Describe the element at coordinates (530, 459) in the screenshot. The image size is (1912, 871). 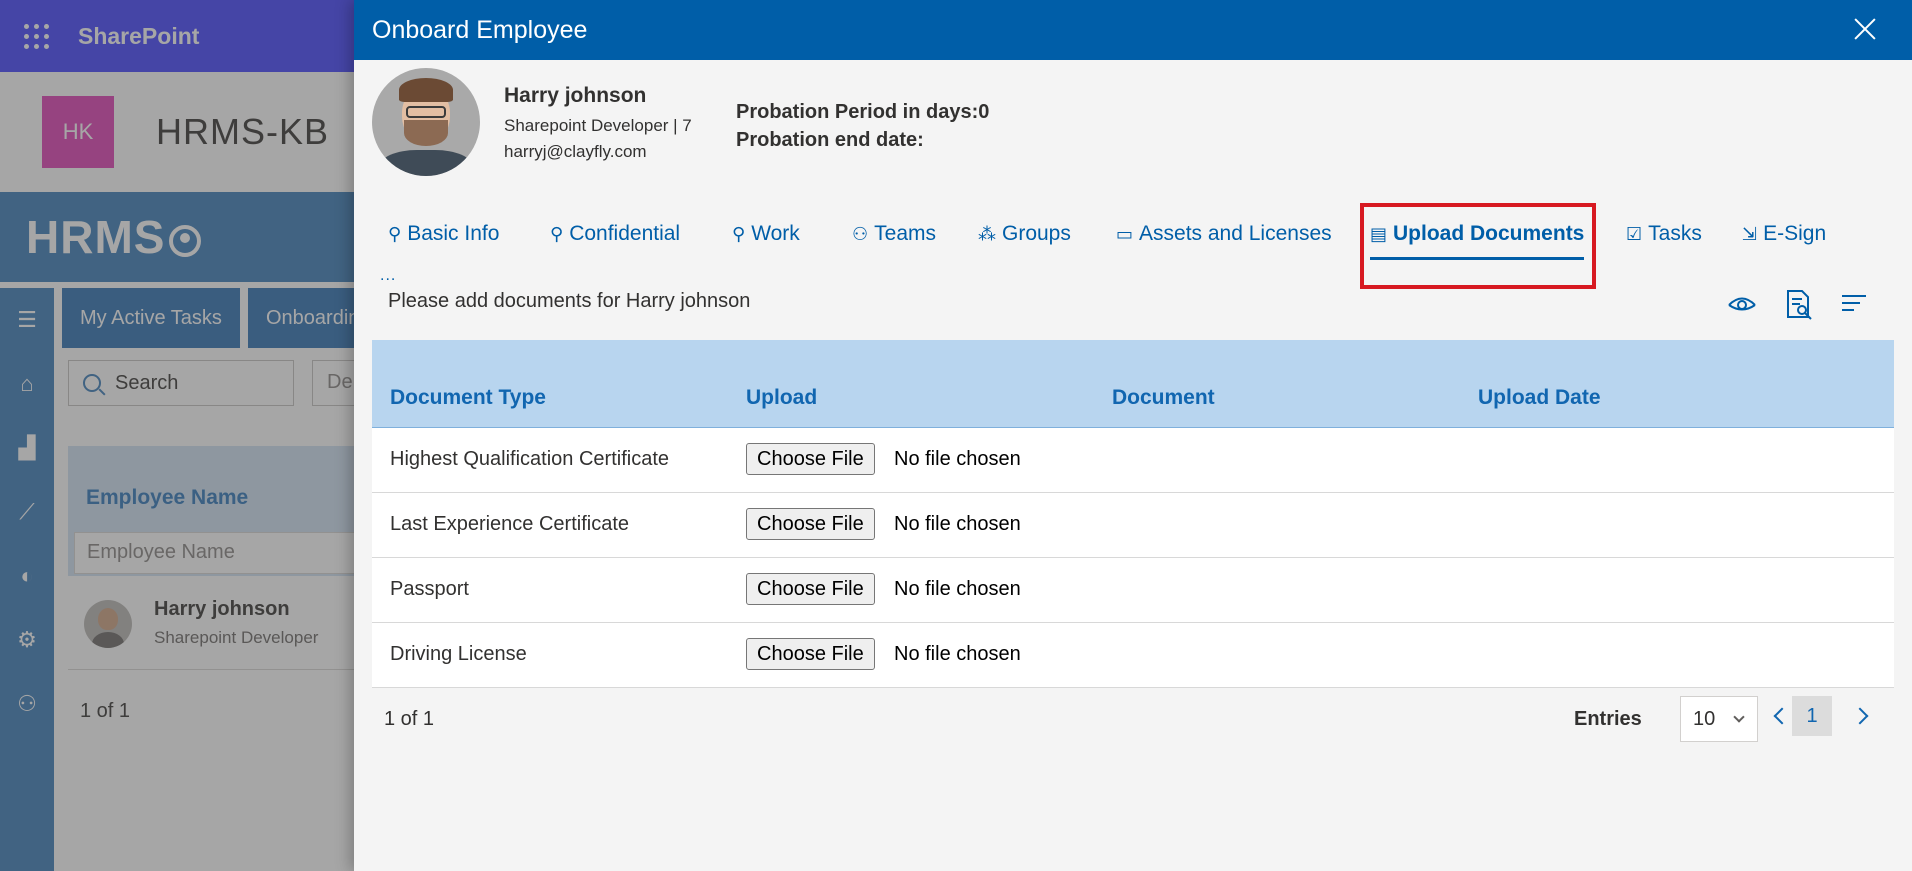
I see `document-type: Highest Qualification Certificate` at that location.